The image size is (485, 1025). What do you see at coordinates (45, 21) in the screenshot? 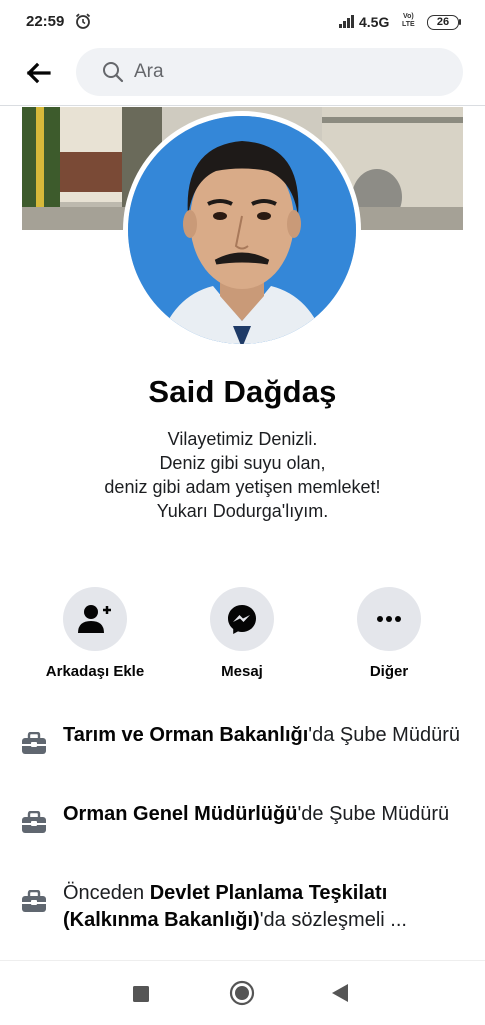
I see `status-time: 22:59` at bounding box center [45, 21].